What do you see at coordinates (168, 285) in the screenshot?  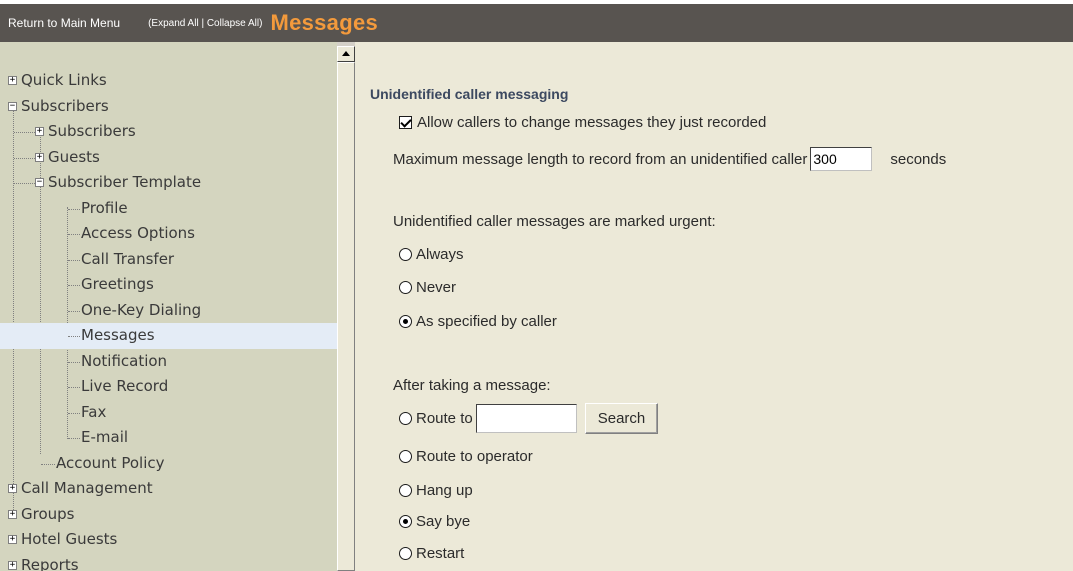 I see `sidebar-item-greetings: Greetings` at bounding box center [168, 285].